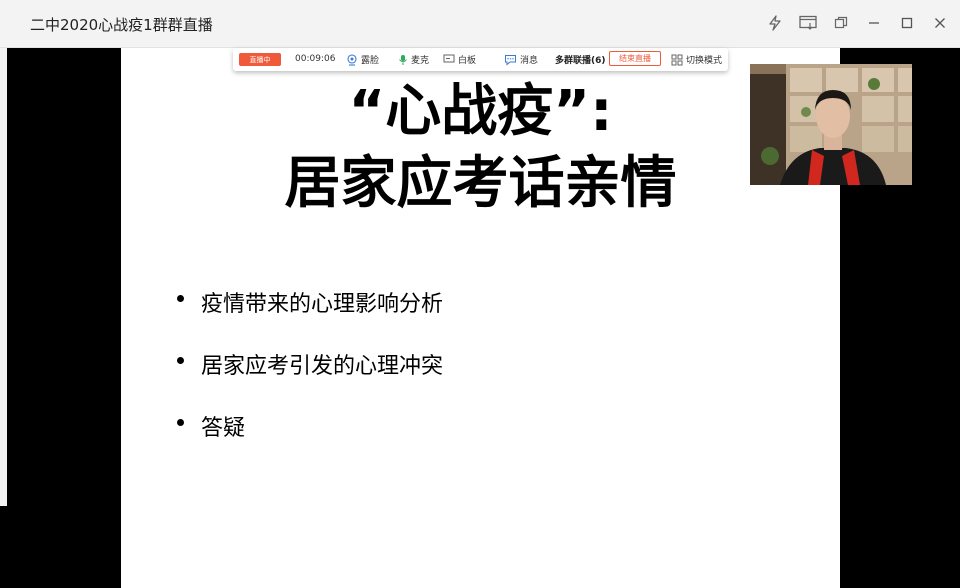  I want to click on whiteboard-button: 白板, so click(459, 59).